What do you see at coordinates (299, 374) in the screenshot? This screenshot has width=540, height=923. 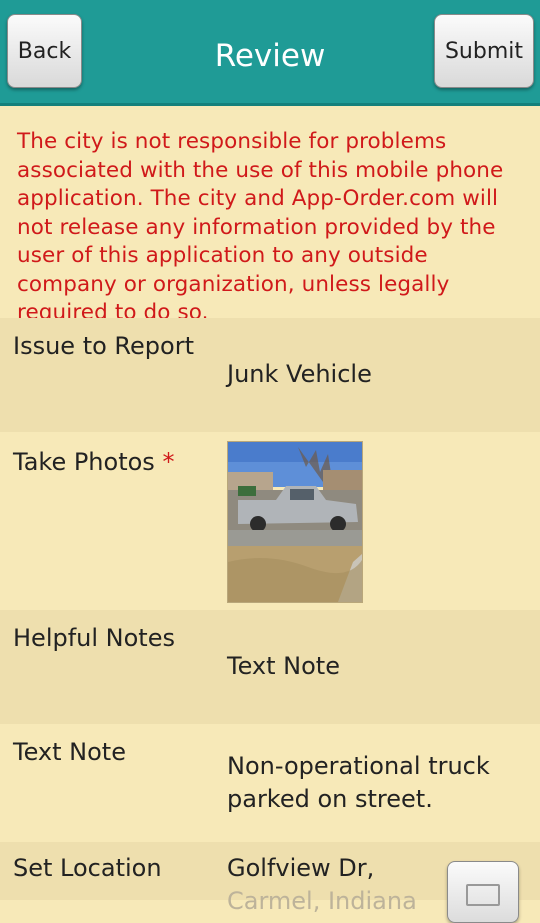 I see `issue-value: Junk Vehicle` at bounding box center [299, 374].